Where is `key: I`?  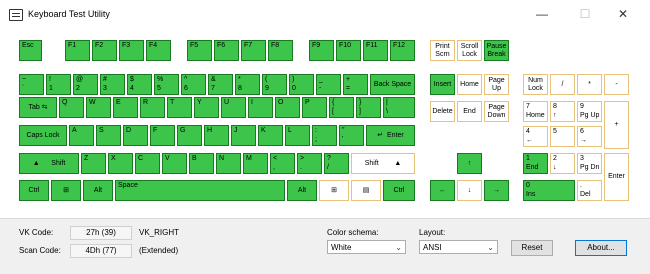 key: I is located at coordinates (260, 107).